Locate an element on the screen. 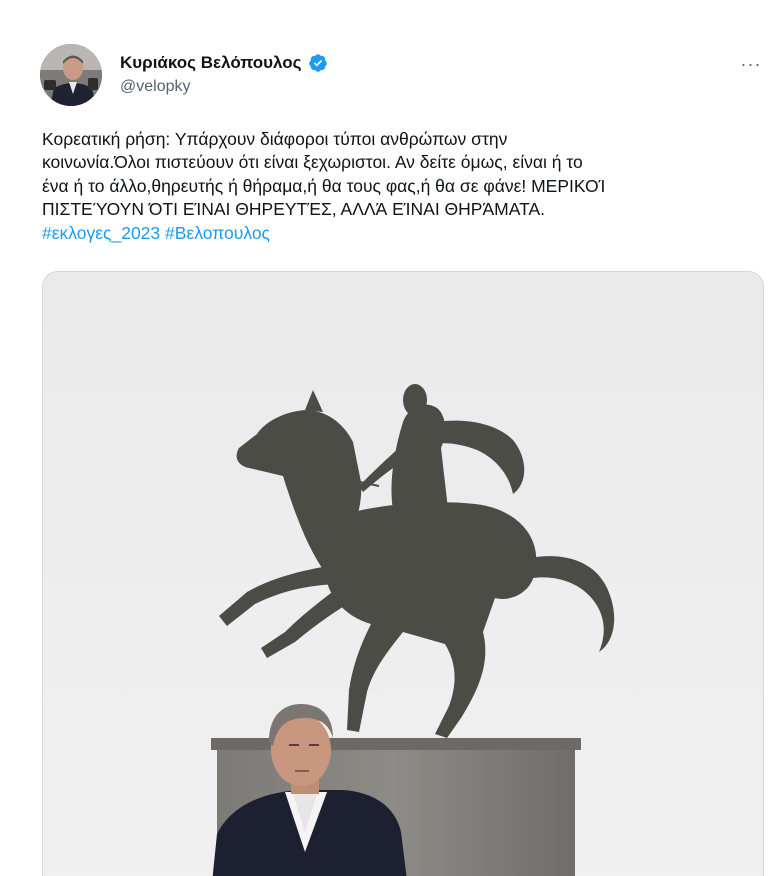 The image size is (775, 876). more-options-icon: ··· is located at coordinates (751, 64).